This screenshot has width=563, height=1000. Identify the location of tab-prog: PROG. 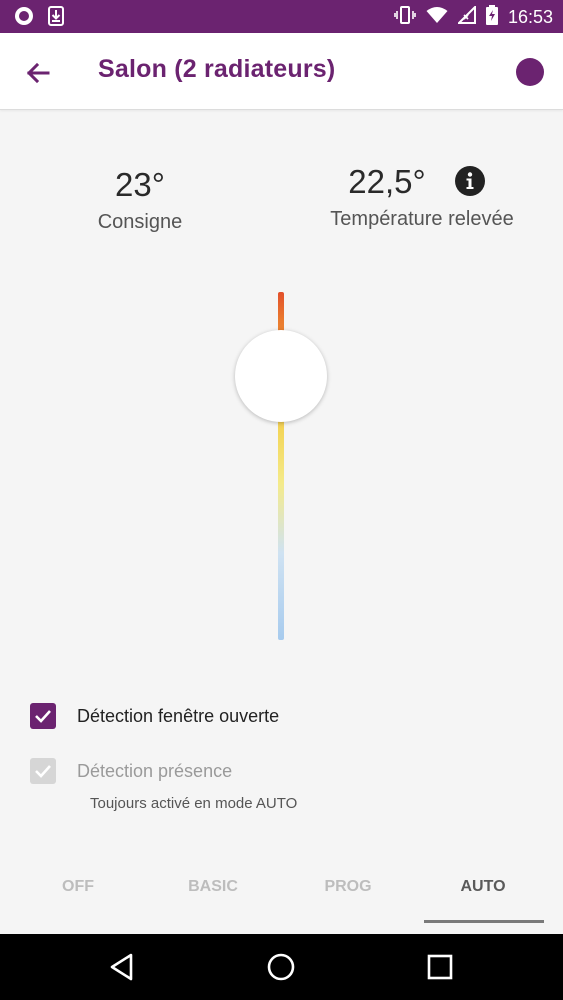
(348, 887).